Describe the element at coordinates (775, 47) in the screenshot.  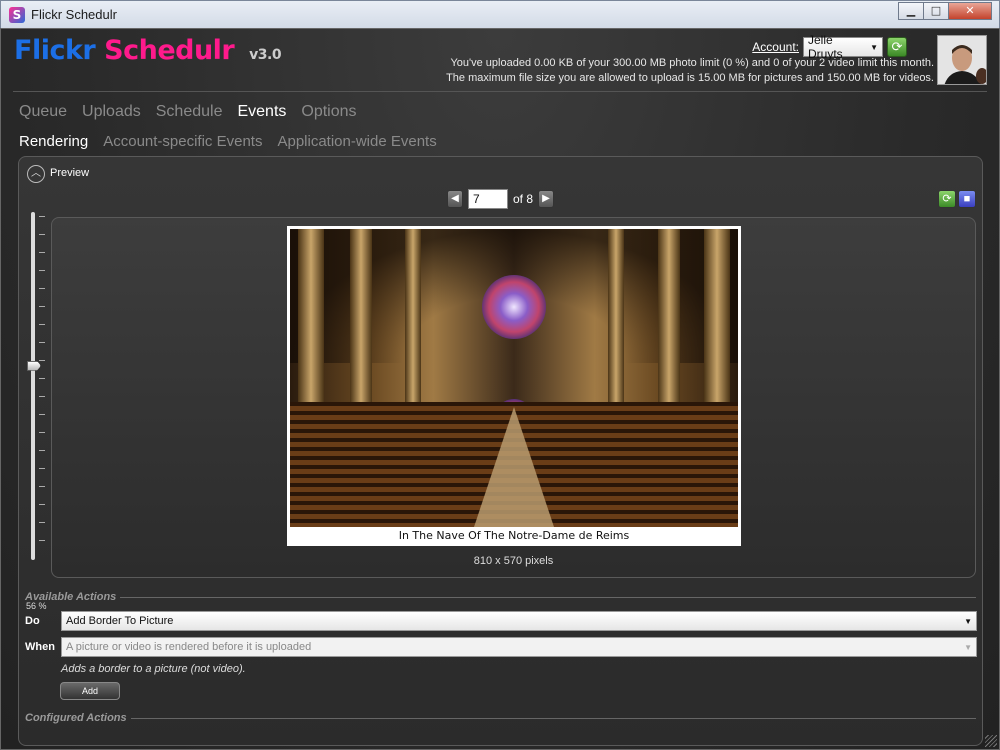
I see `account-label: Account:` at that location.